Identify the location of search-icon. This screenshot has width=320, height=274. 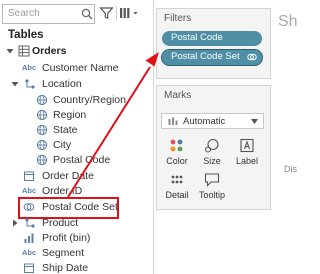
(87, 14).